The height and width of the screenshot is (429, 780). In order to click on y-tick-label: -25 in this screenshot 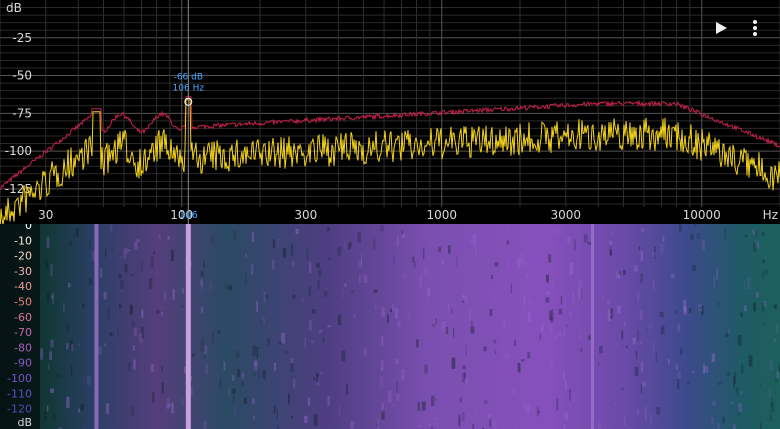, I will do `click(22, 38)`.